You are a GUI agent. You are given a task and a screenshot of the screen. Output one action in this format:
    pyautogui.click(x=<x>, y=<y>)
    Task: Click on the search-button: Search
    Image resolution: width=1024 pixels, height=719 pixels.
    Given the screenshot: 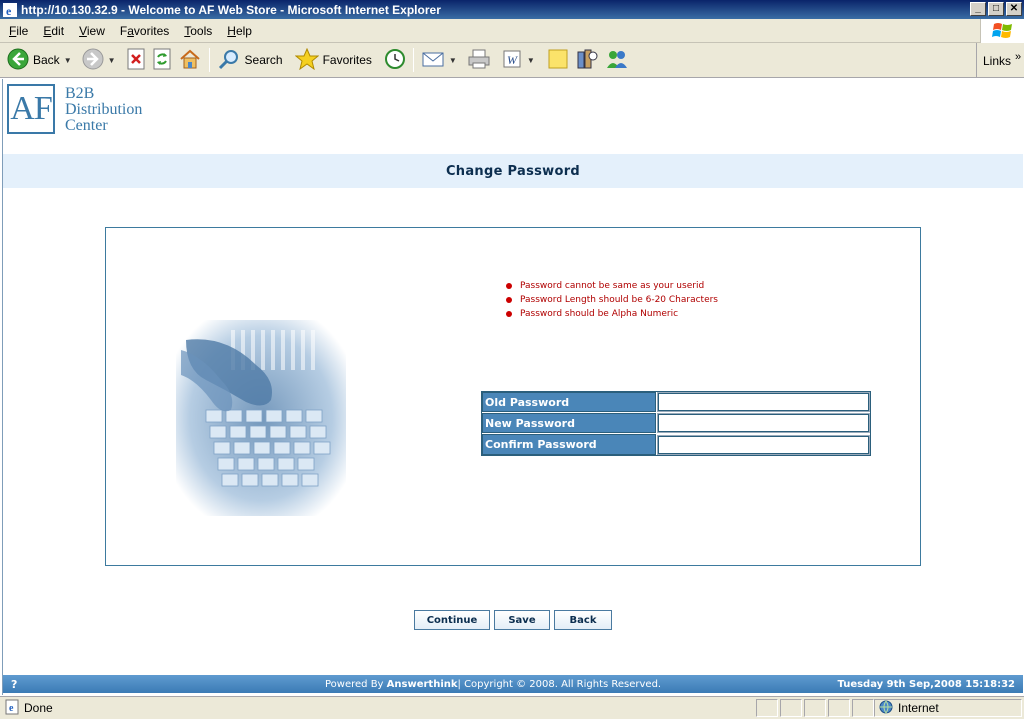 What is the action you would take?
    pyautogui.click(x=250, y=60)
    